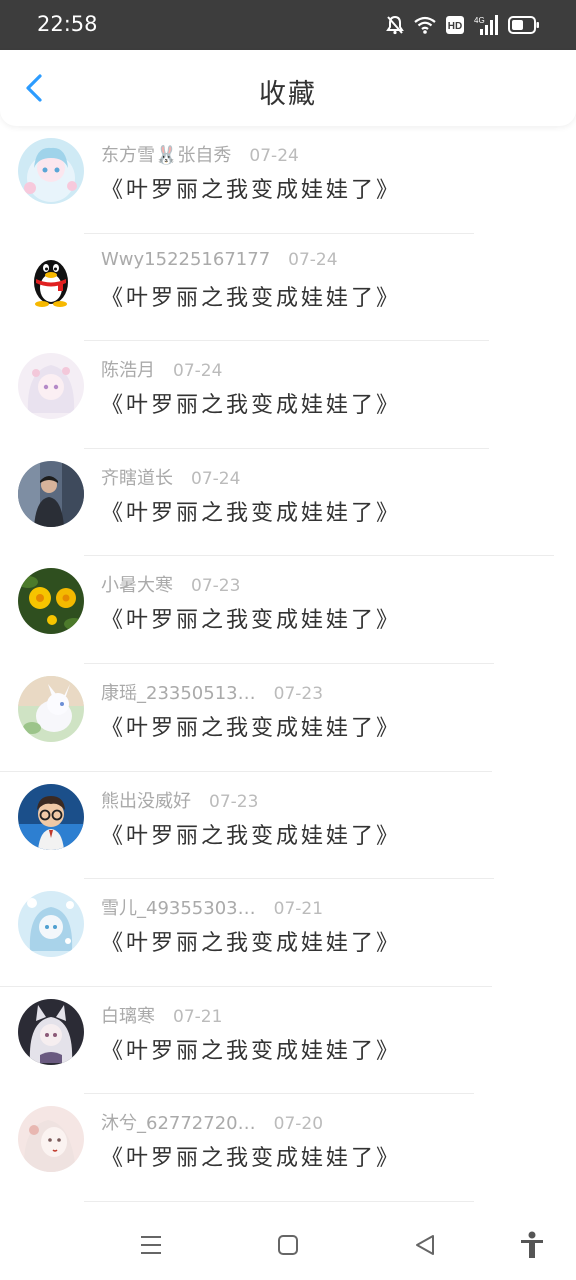 This screenshot has width=576, height=1280. I want to click on user-name: Wwy15225167177, so click(186, 259).